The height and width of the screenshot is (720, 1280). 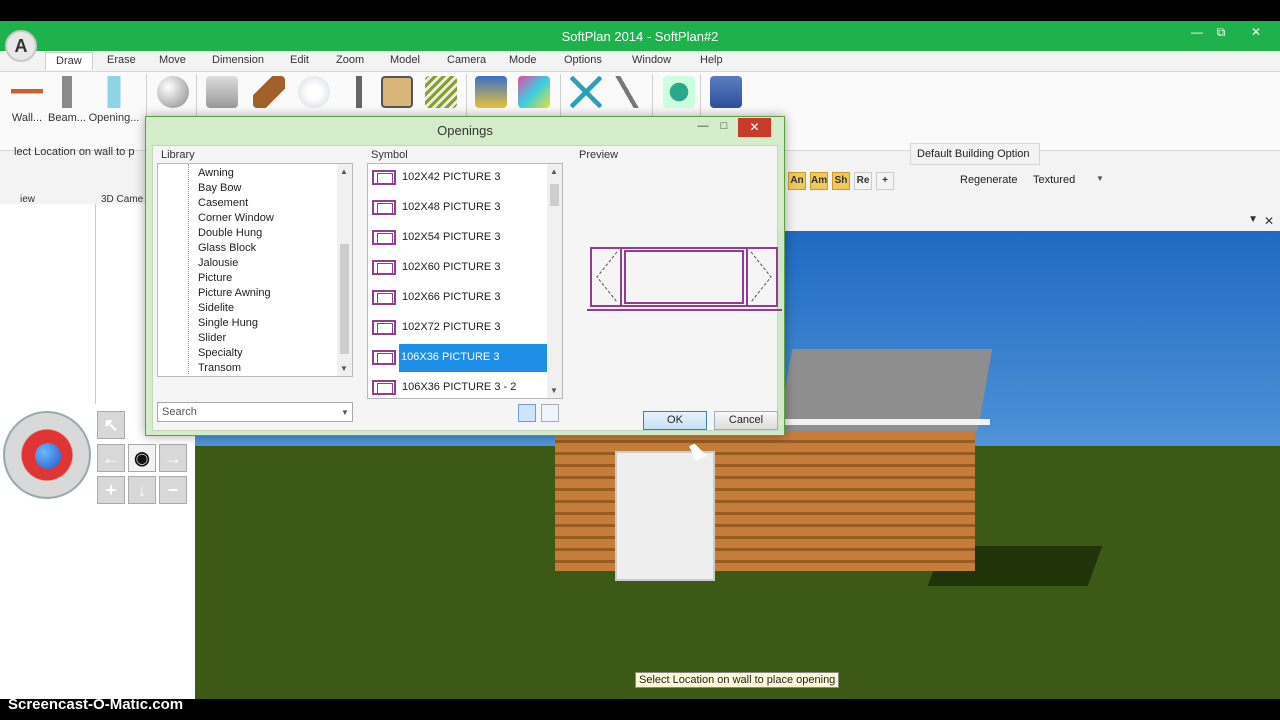 I want to click on app-logo-icon: A, so click(x=21, y=46).